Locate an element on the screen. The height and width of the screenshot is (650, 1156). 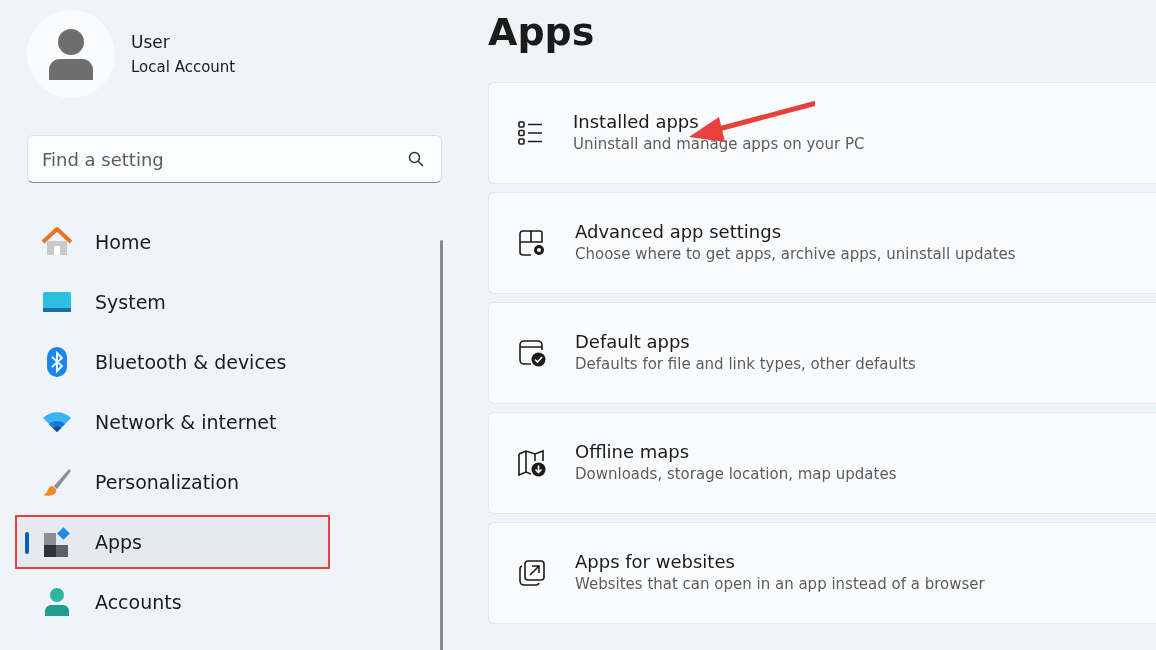
open-in-window-icon is located at coordinates (532, 572).